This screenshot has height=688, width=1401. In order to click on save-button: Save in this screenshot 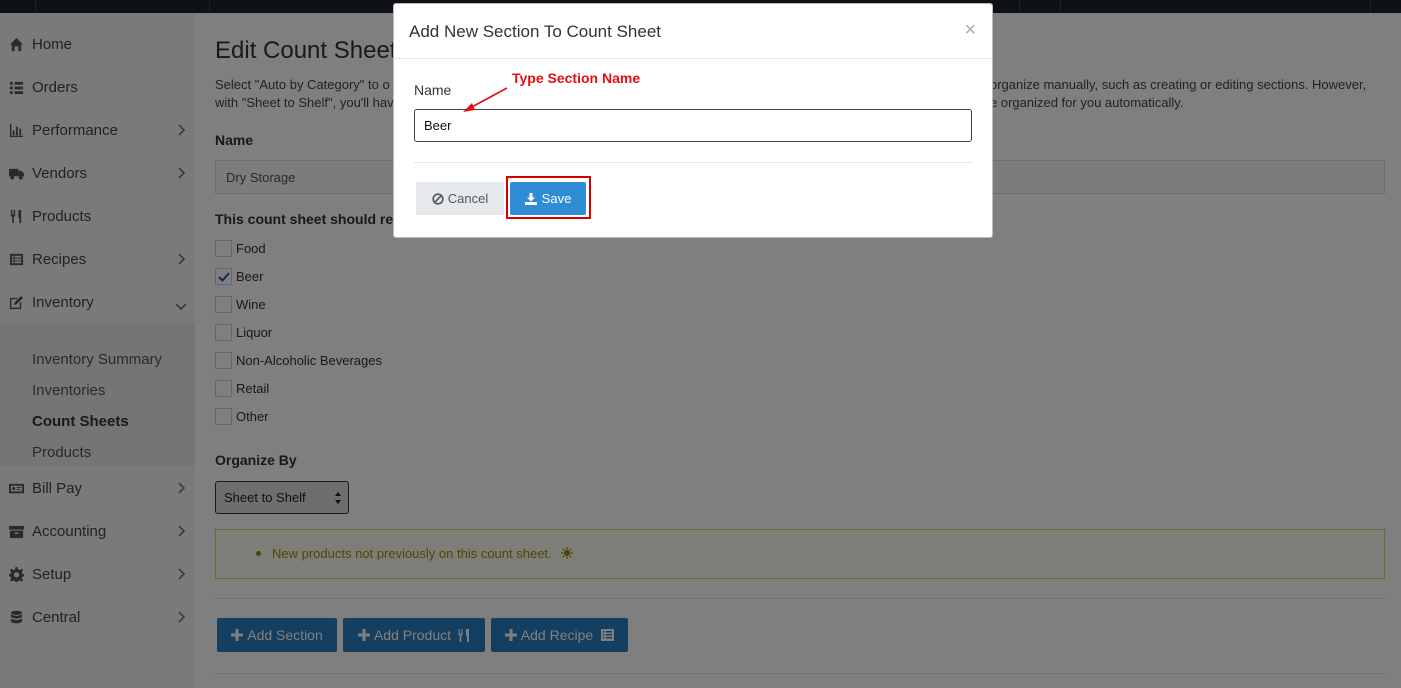, I will do `click(548, 198)`.